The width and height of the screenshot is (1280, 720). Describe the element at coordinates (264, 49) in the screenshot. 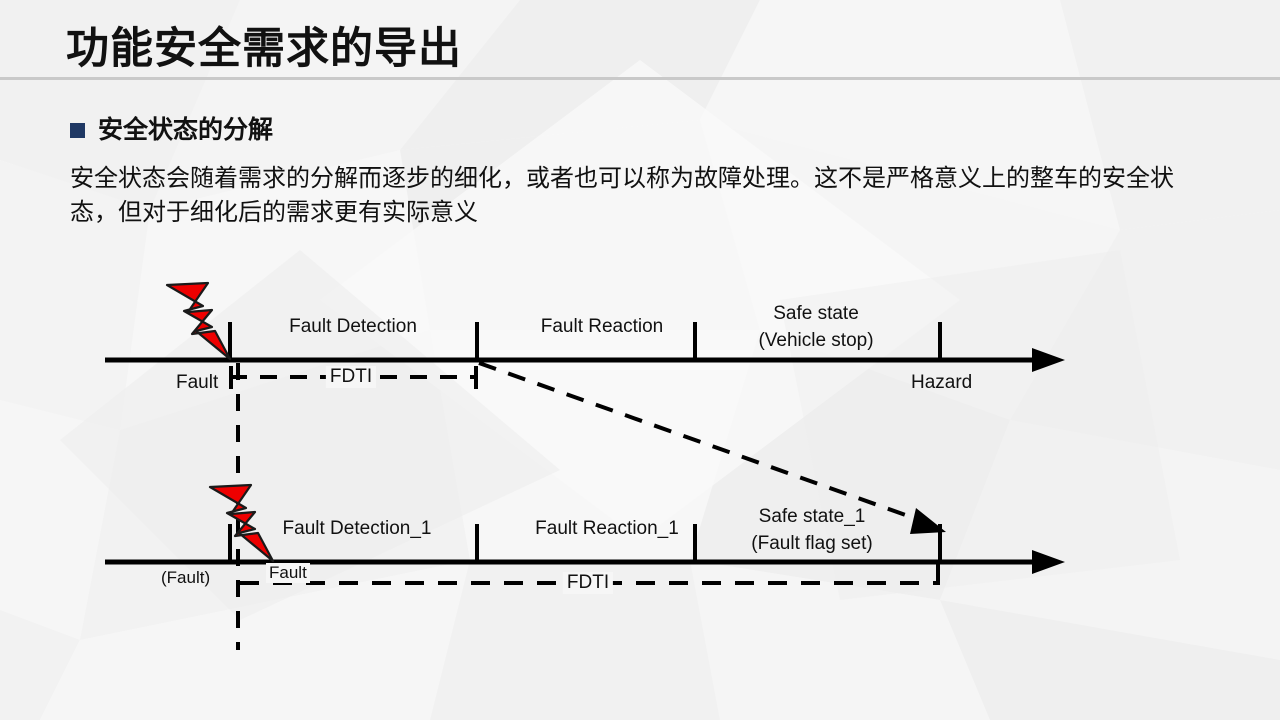

I see `page-title: 功能安全需求的导出` at that location.